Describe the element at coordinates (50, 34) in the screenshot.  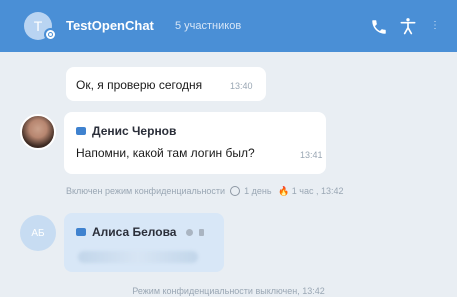
I see `open-chat-badge-icon` at that location.